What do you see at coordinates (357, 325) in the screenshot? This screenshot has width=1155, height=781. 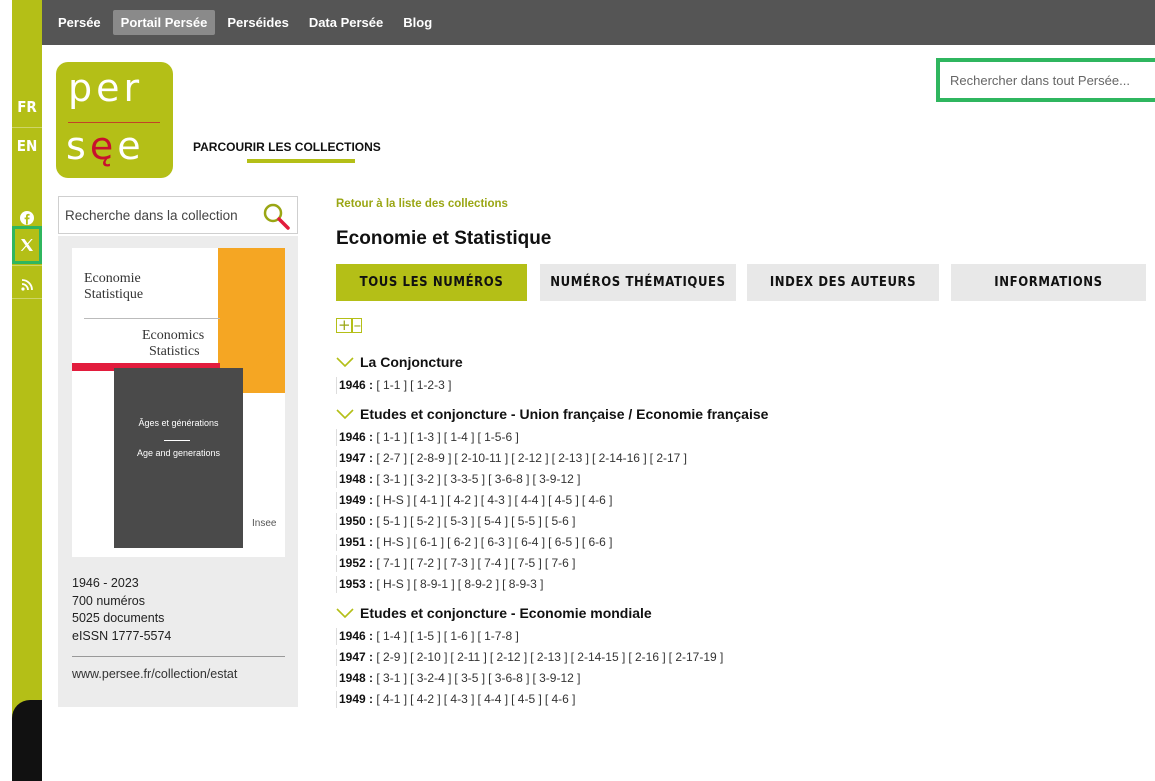 I see `collapse-all-button: –` at bounding box center [357, 325].